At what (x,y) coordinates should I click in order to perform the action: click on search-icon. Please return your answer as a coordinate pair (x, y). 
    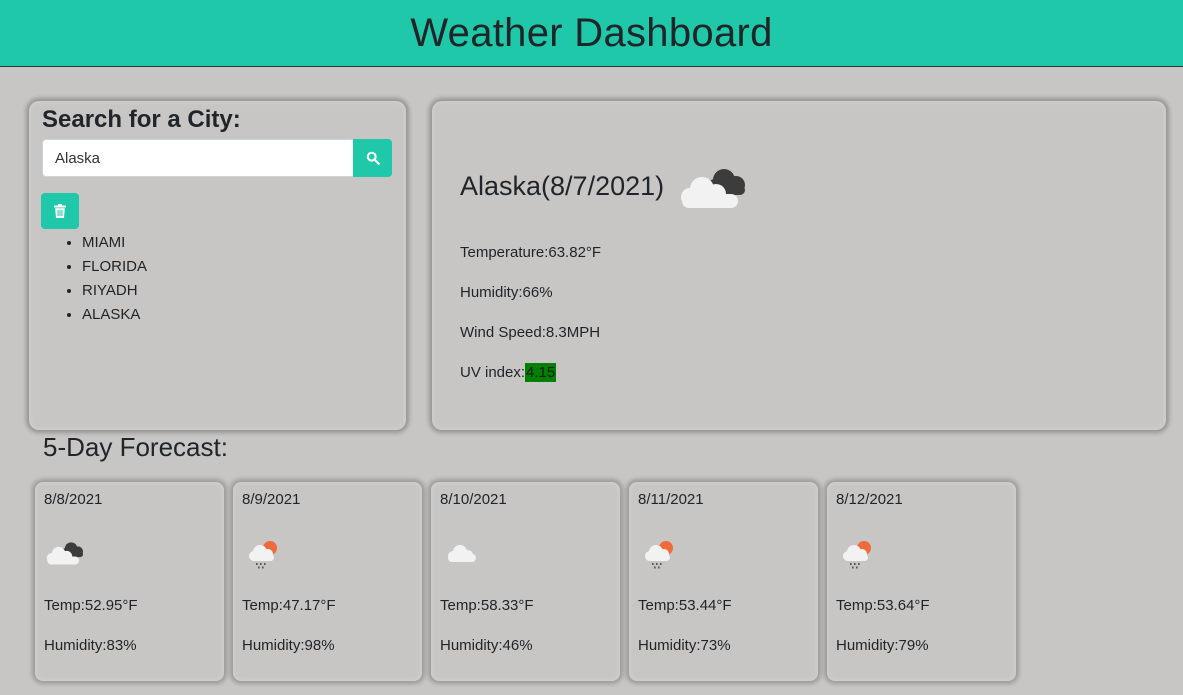
    Looking at the image, I should click on (373, 158).